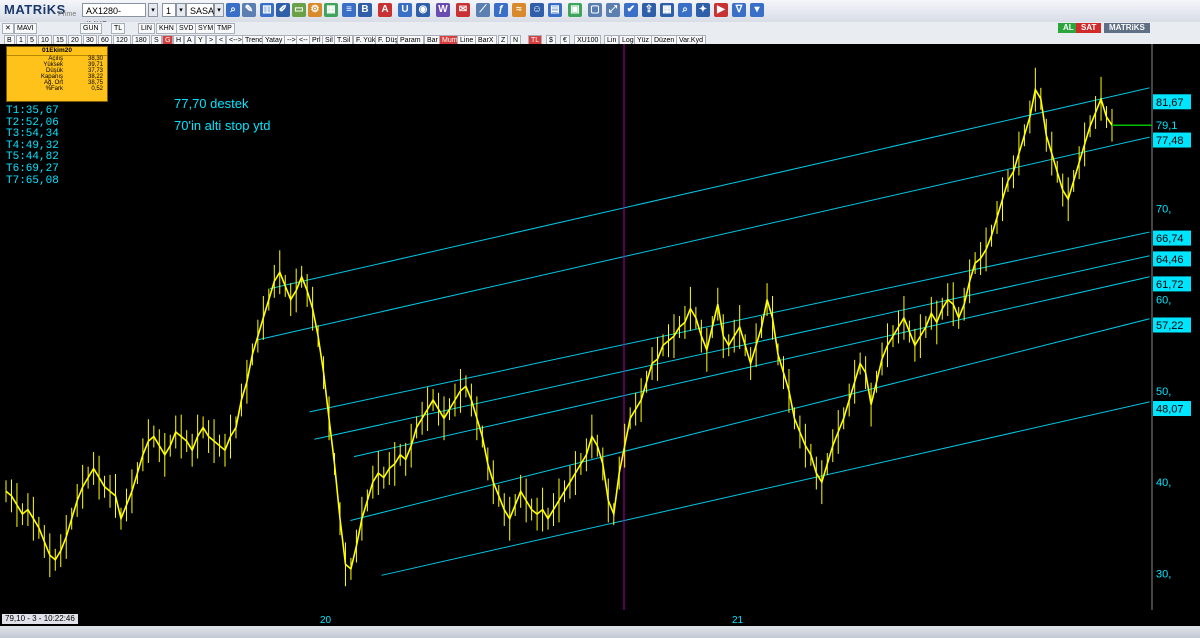  Describe the element at coordinates (331, 10) in the screenshot. I see `grid-icon: ▦` at that location.